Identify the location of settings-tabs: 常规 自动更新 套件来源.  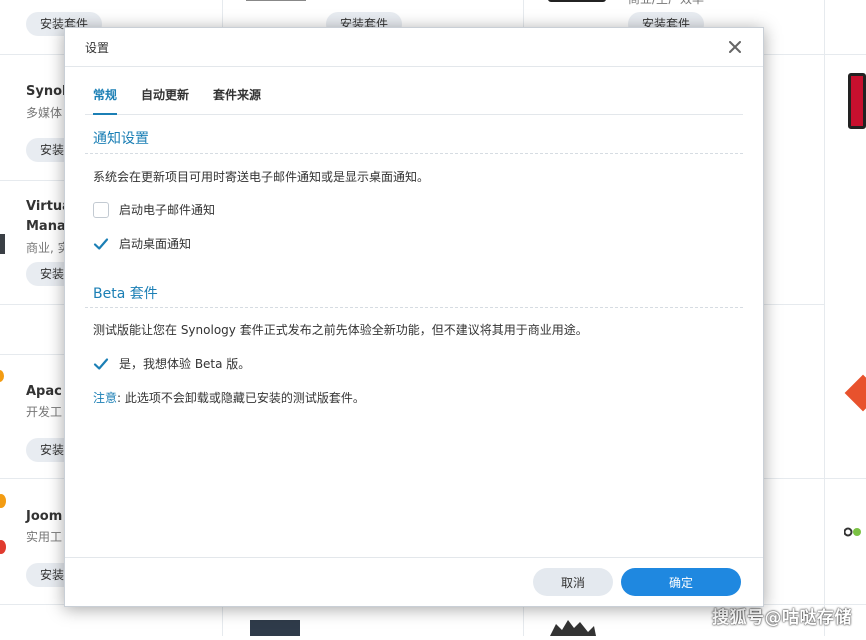
(414, 100).